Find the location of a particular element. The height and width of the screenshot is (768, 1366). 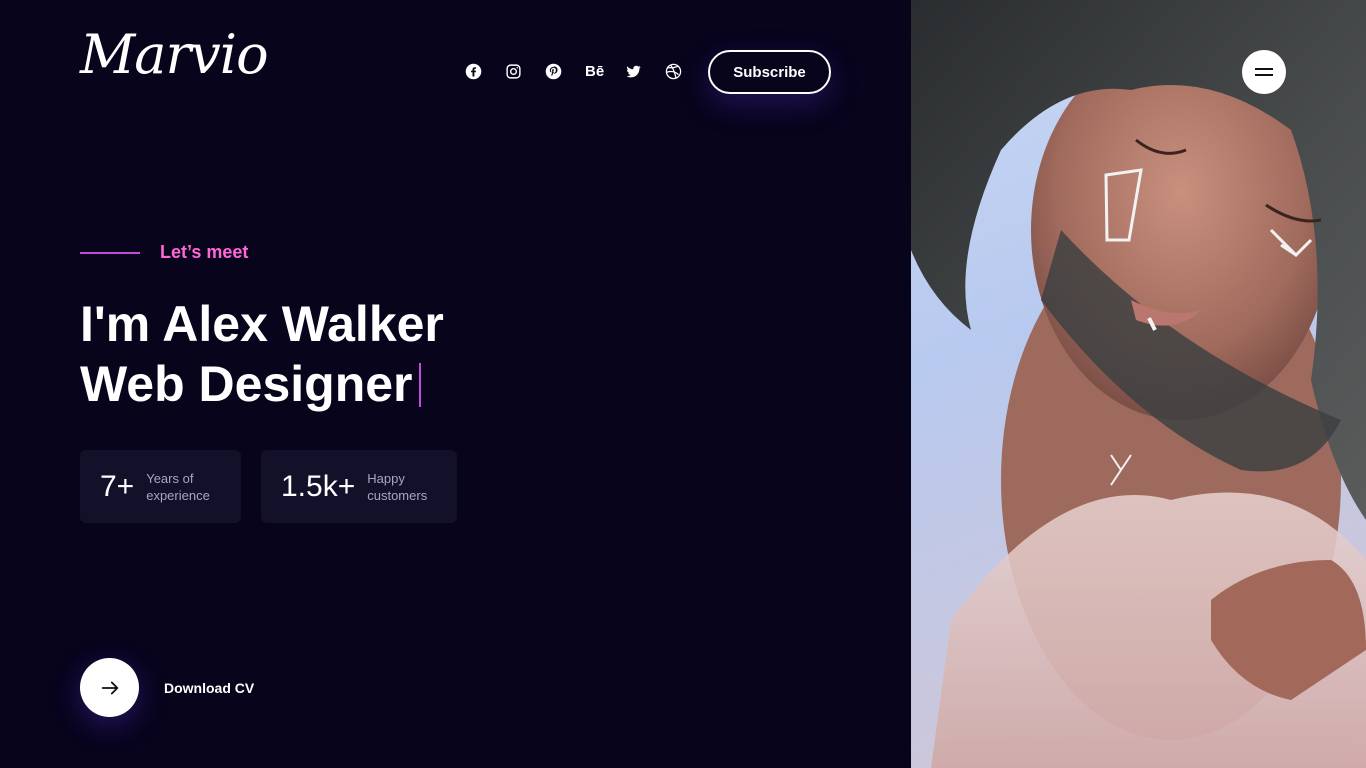

download-cv-button: Download CV is located at coordinates (167, 687).